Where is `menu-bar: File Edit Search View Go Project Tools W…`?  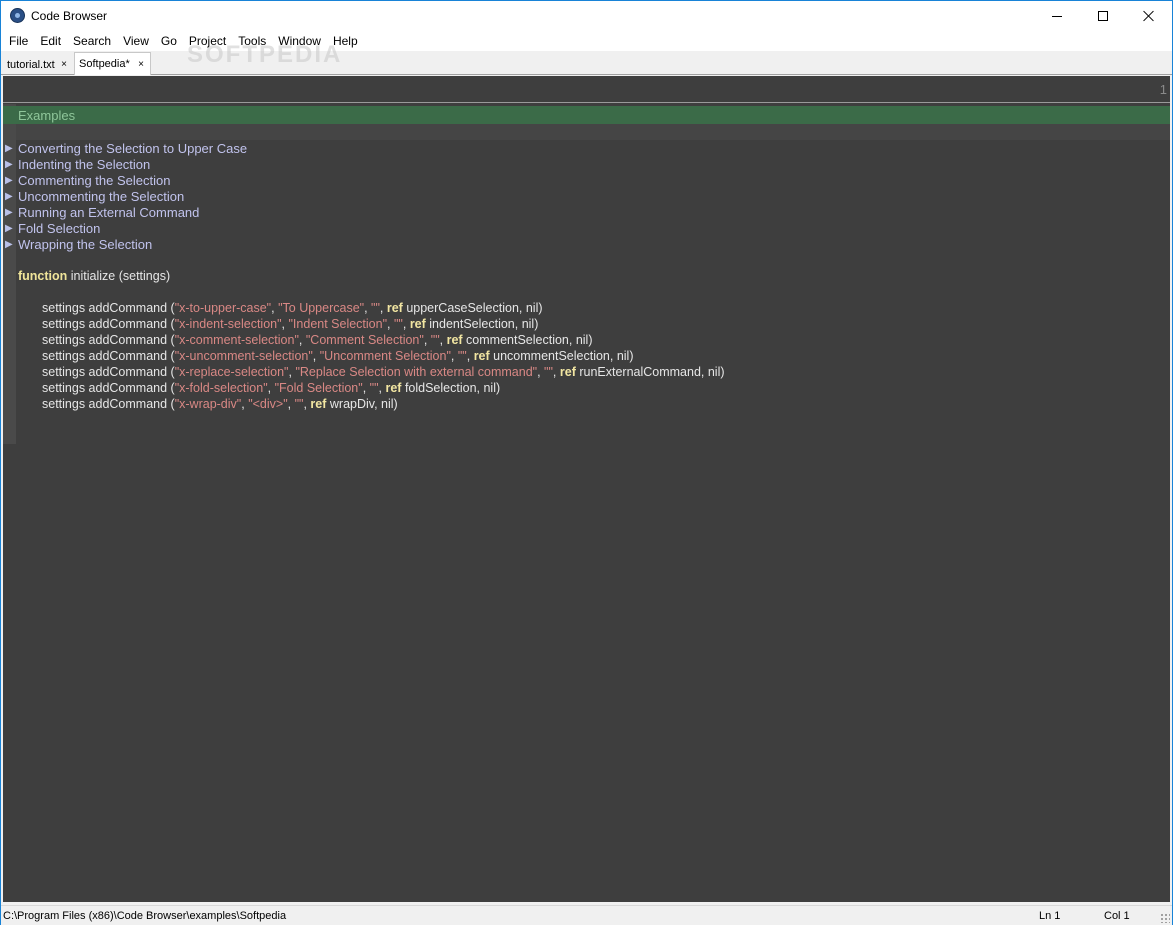 menu-bar: File Edit Search View Go Project Tools W… is located at coordinates (586, 41).